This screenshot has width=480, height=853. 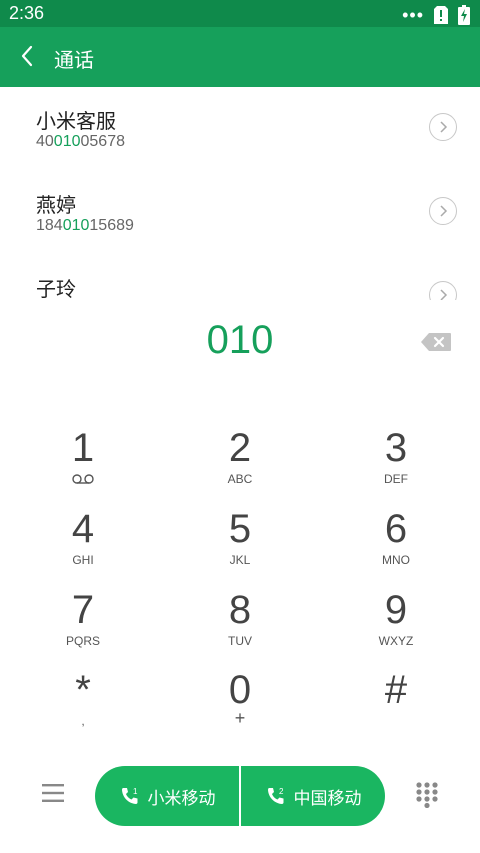 I want to click on key-digit: 0, so click(x=240, y=690).